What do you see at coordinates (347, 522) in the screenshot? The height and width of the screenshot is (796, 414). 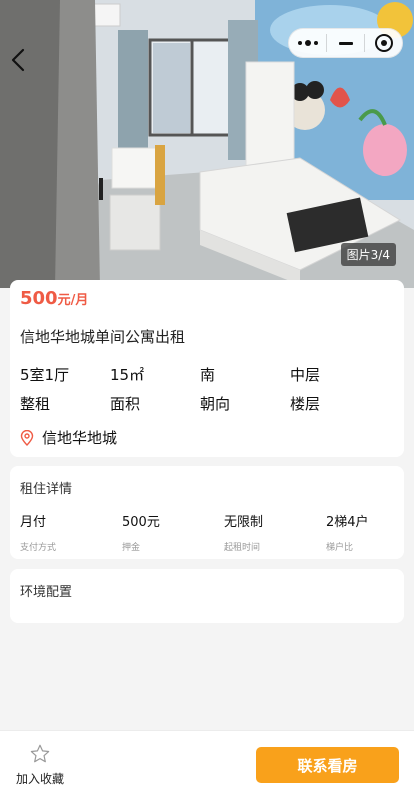 I see `rent-value: 2梯4户` at bounding box center [347, 522].